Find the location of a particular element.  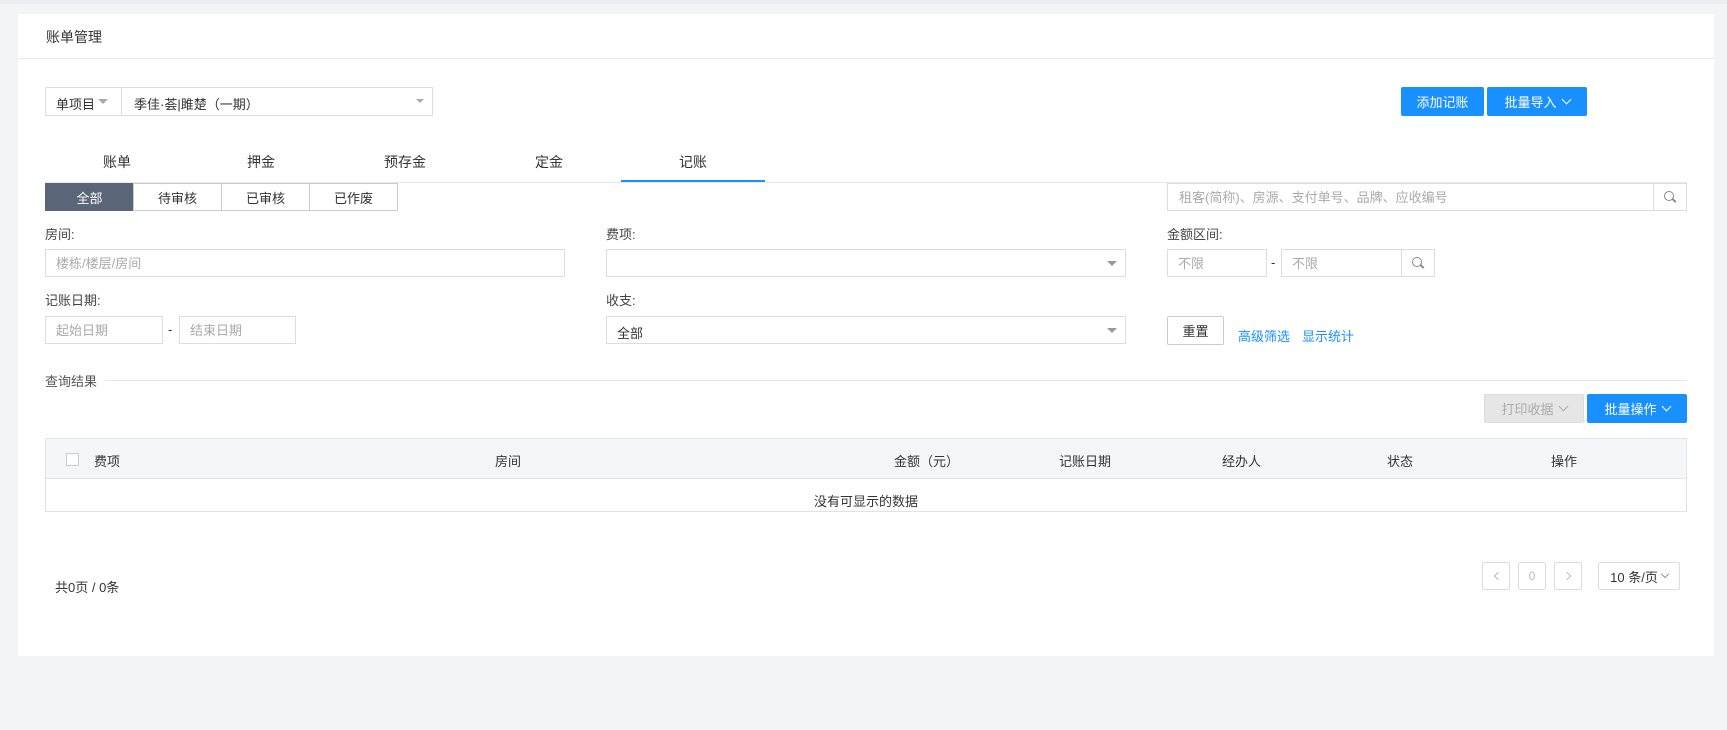

batch-import-label: 批量导入 is located at coordinates (1530, 102).